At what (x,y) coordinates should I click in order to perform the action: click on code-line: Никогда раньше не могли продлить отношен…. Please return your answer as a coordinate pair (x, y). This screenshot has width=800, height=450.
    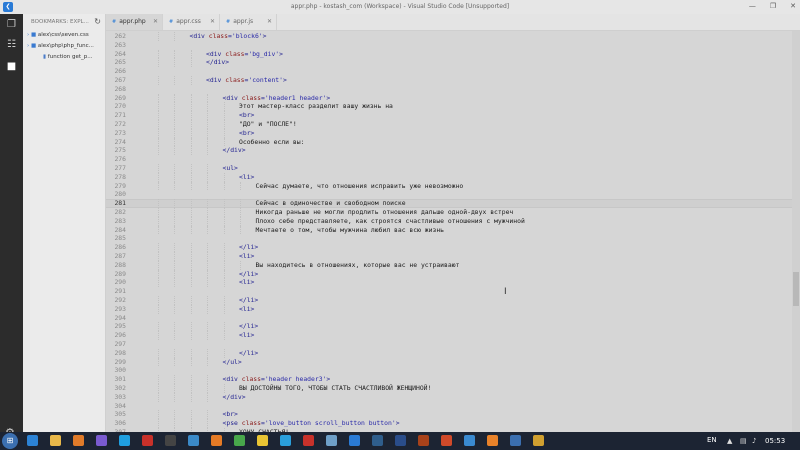
    Looking at the image, I should click on (385, 212).